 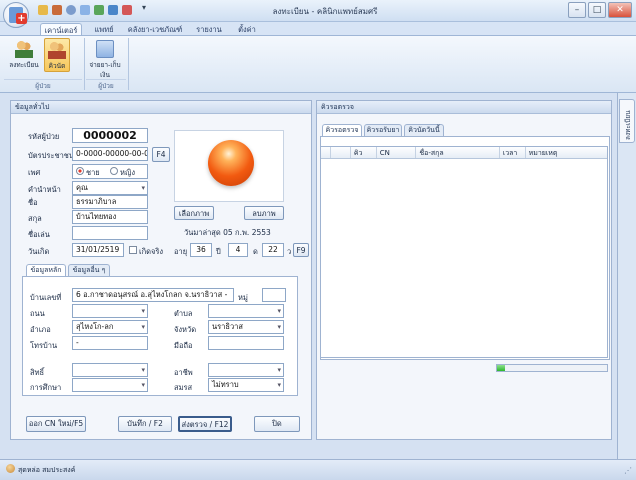 I want to click on tab-other-info: ข้อมูลอื่น ๆ, so click(x=89, y=270).